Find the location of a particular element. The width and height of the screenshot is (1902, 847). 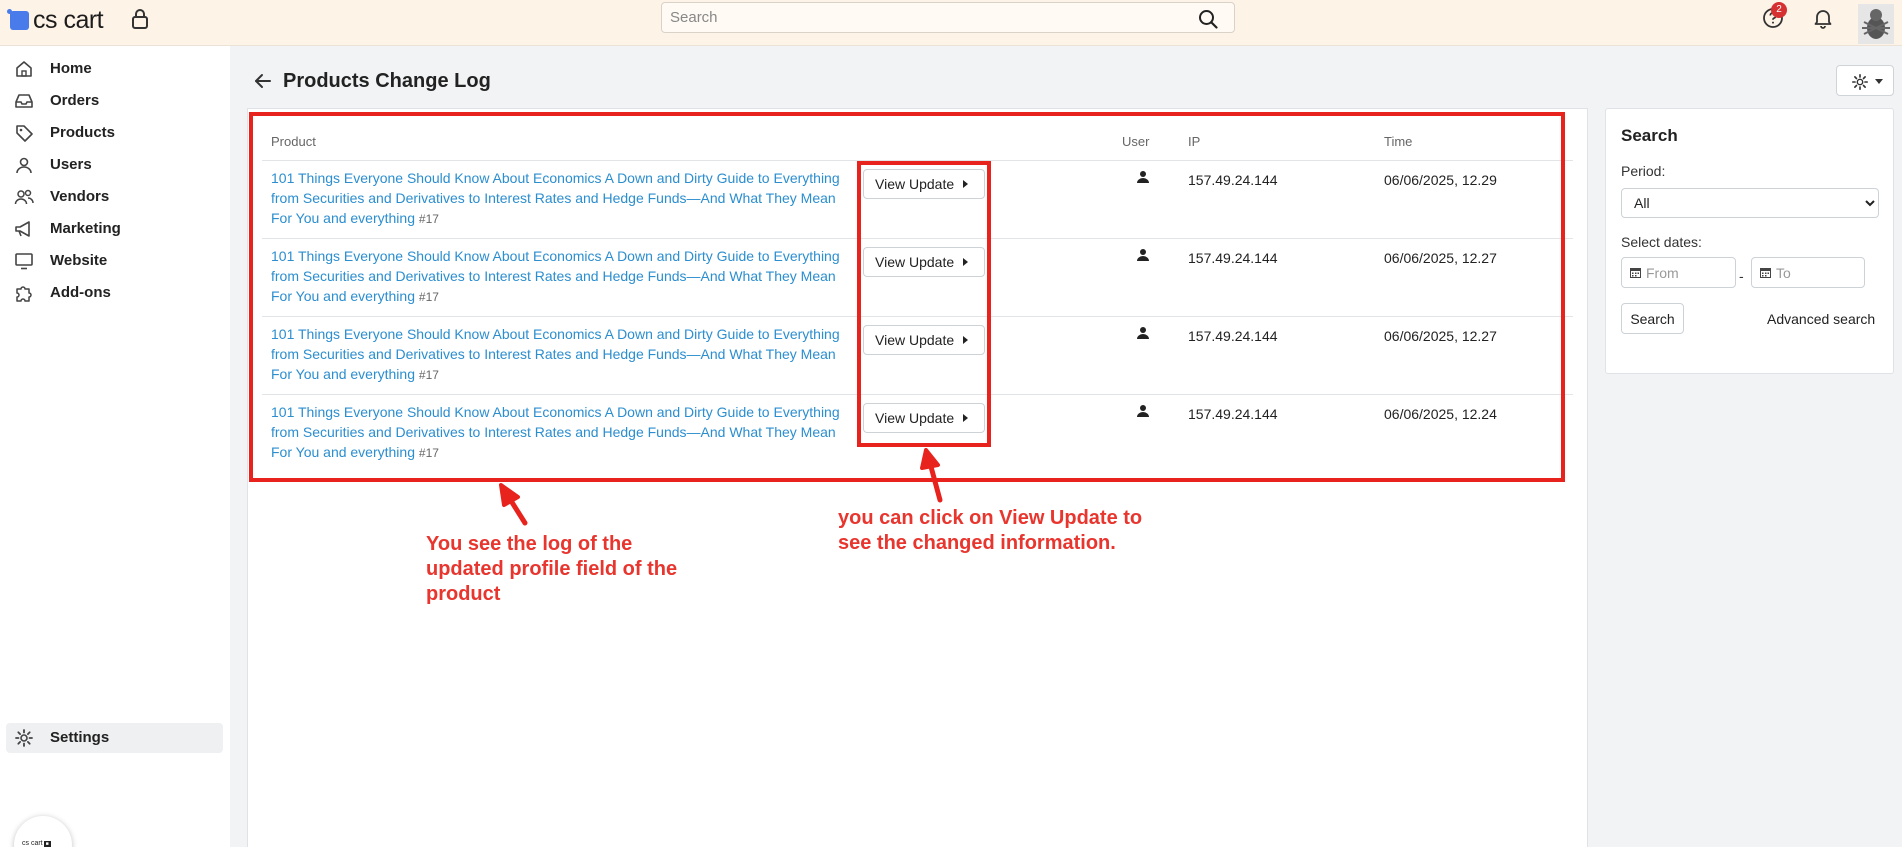

sidebar-item-label: Marketing is located at coordinates (85, 228).